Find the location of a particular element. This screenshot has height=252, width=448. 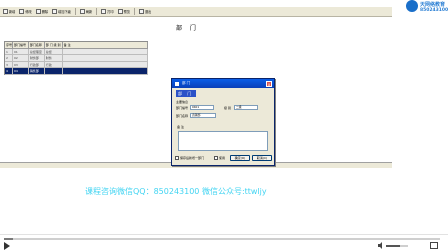

refresh-icon is located at coordinates (82, 11).